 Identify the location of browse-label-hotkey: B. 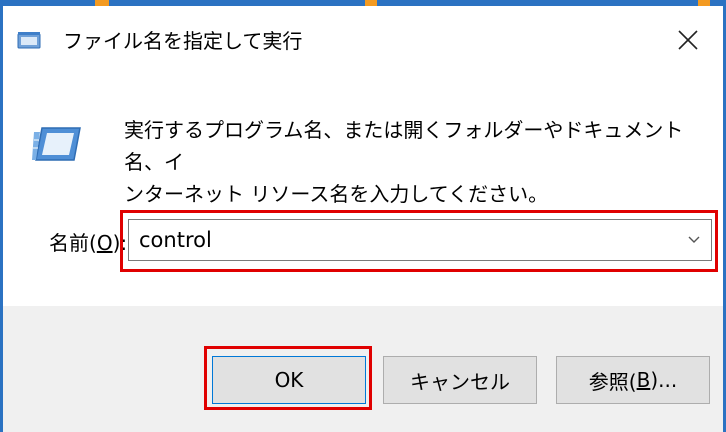
(643, 380).